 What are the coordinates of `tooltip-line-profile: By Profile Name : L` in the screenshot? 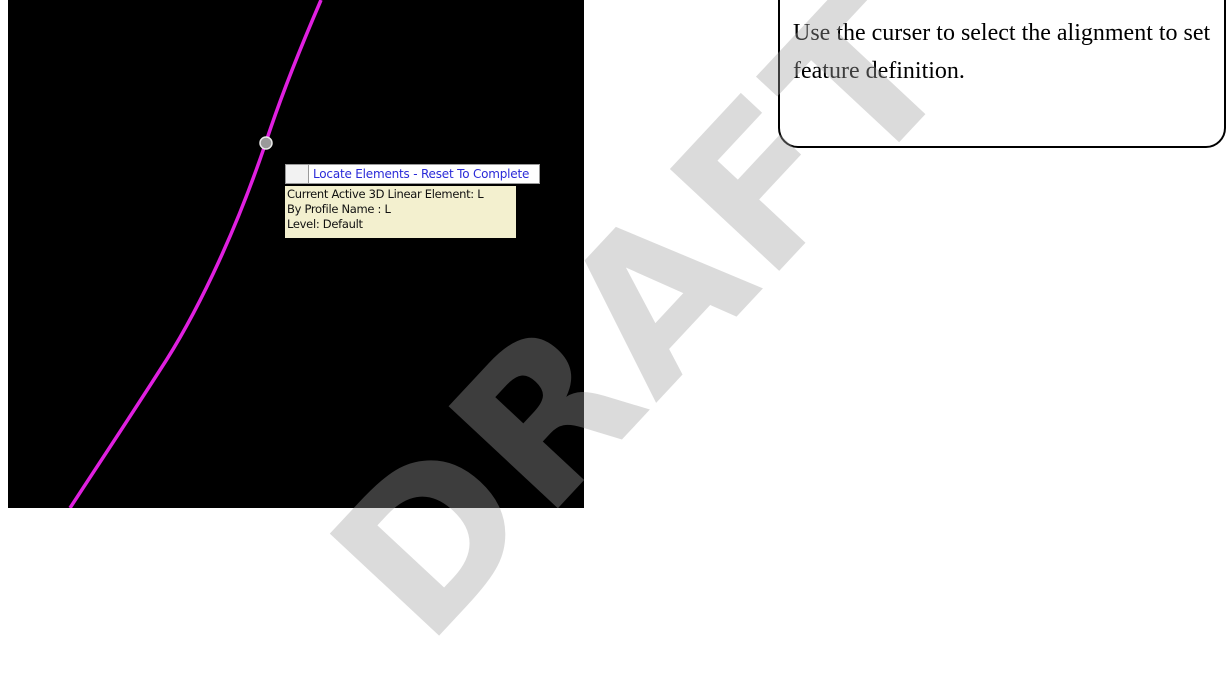 It's located at (339, 209).